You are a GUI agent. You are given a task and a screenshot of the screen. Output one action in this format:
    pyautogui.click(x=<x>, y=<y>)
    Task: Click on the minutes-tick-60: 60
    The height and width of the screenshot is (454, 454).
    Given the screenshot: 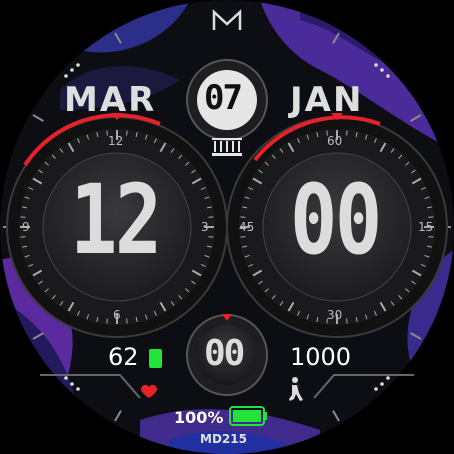 What is the action you would take?
    pyautogui.click(x=335, y=141)
    